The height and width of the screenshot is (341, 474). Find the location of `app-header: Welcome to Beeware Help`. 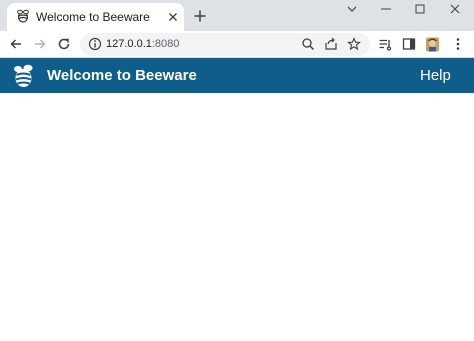

app-header: Welcome to Beeware Help is located at coordinates (237, 75).